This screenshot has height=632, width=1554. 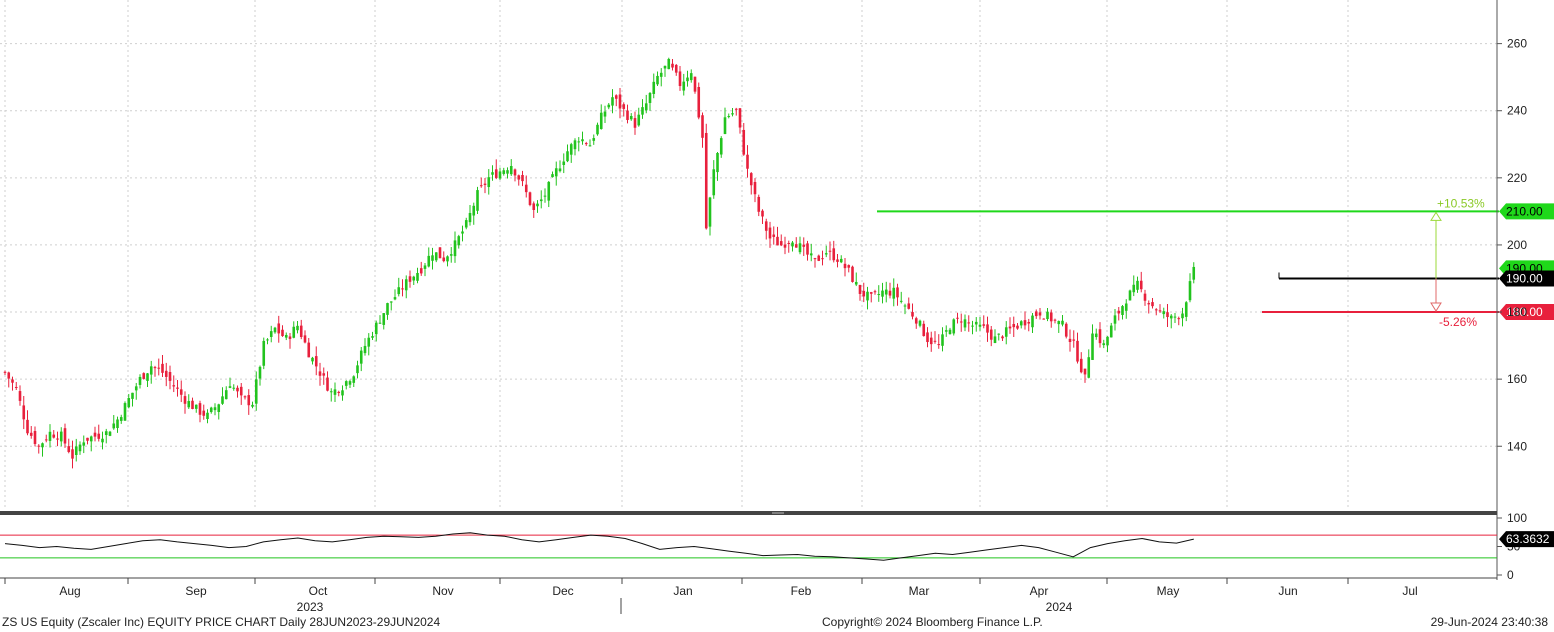 I want to click on timestamp-footer: 29-Jun-2024 23:40:38, so click(x=1489, y=622).